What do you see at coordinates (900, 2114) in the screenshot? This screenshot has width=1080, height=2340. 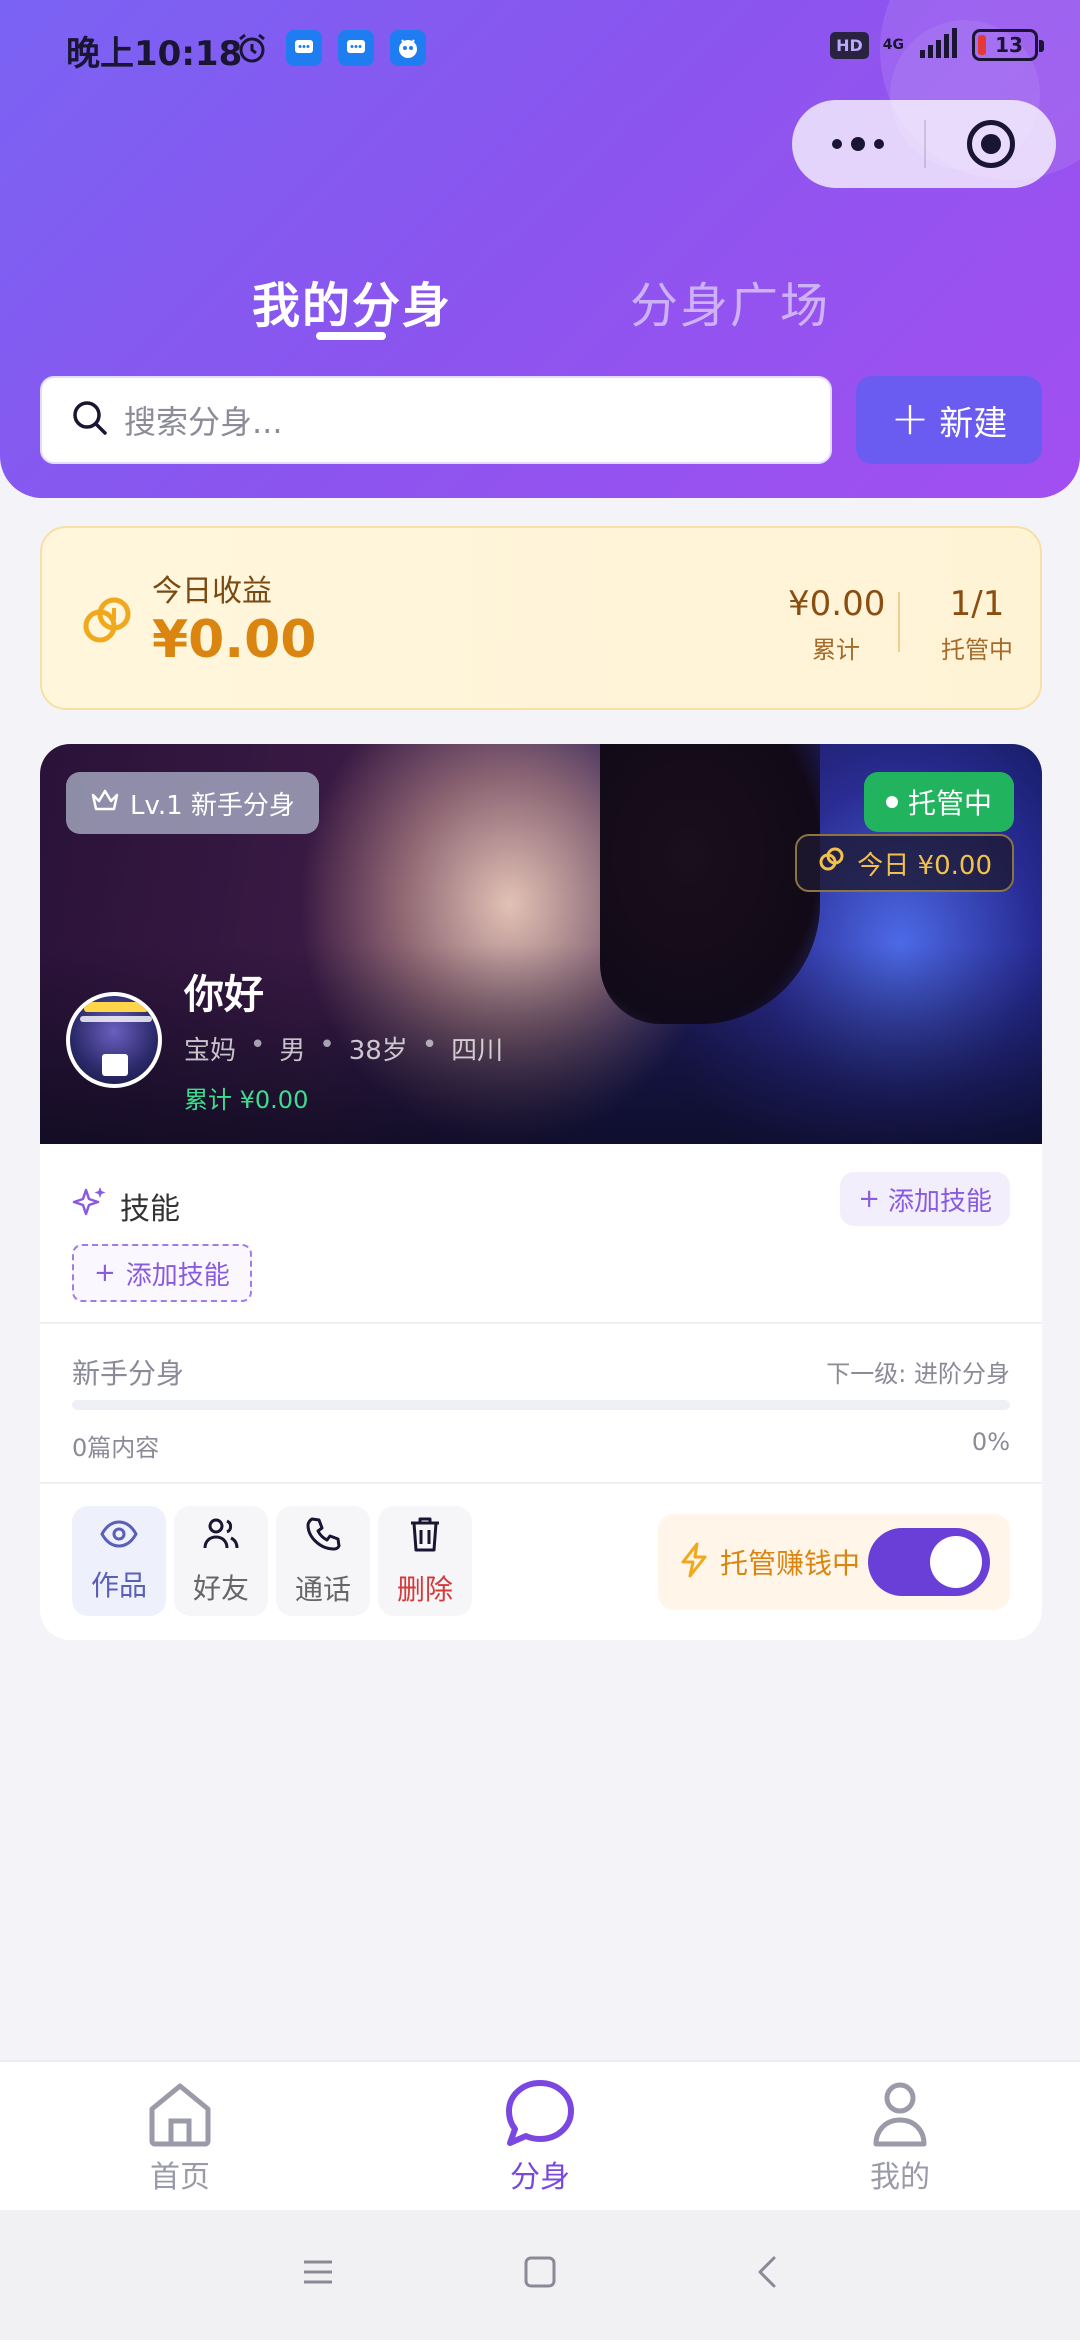 I see `user-icon` at bounding box center [900, 2114].